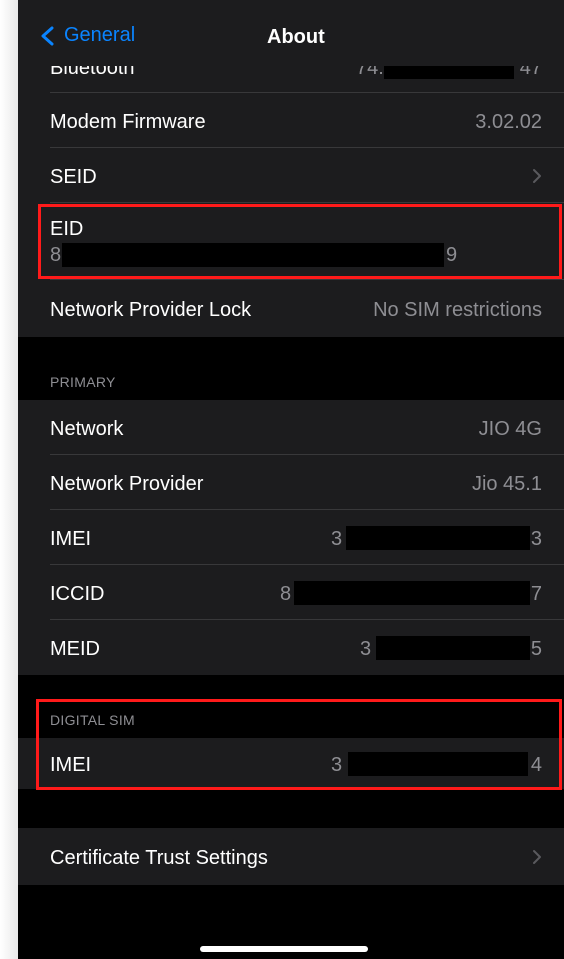 Image resolution: width=564 pixels, height=959 pixels. Describe the element at coordinates (128, 122) in the screenshot. I see `modem-firmware-label: Modem Firmware` at that location.